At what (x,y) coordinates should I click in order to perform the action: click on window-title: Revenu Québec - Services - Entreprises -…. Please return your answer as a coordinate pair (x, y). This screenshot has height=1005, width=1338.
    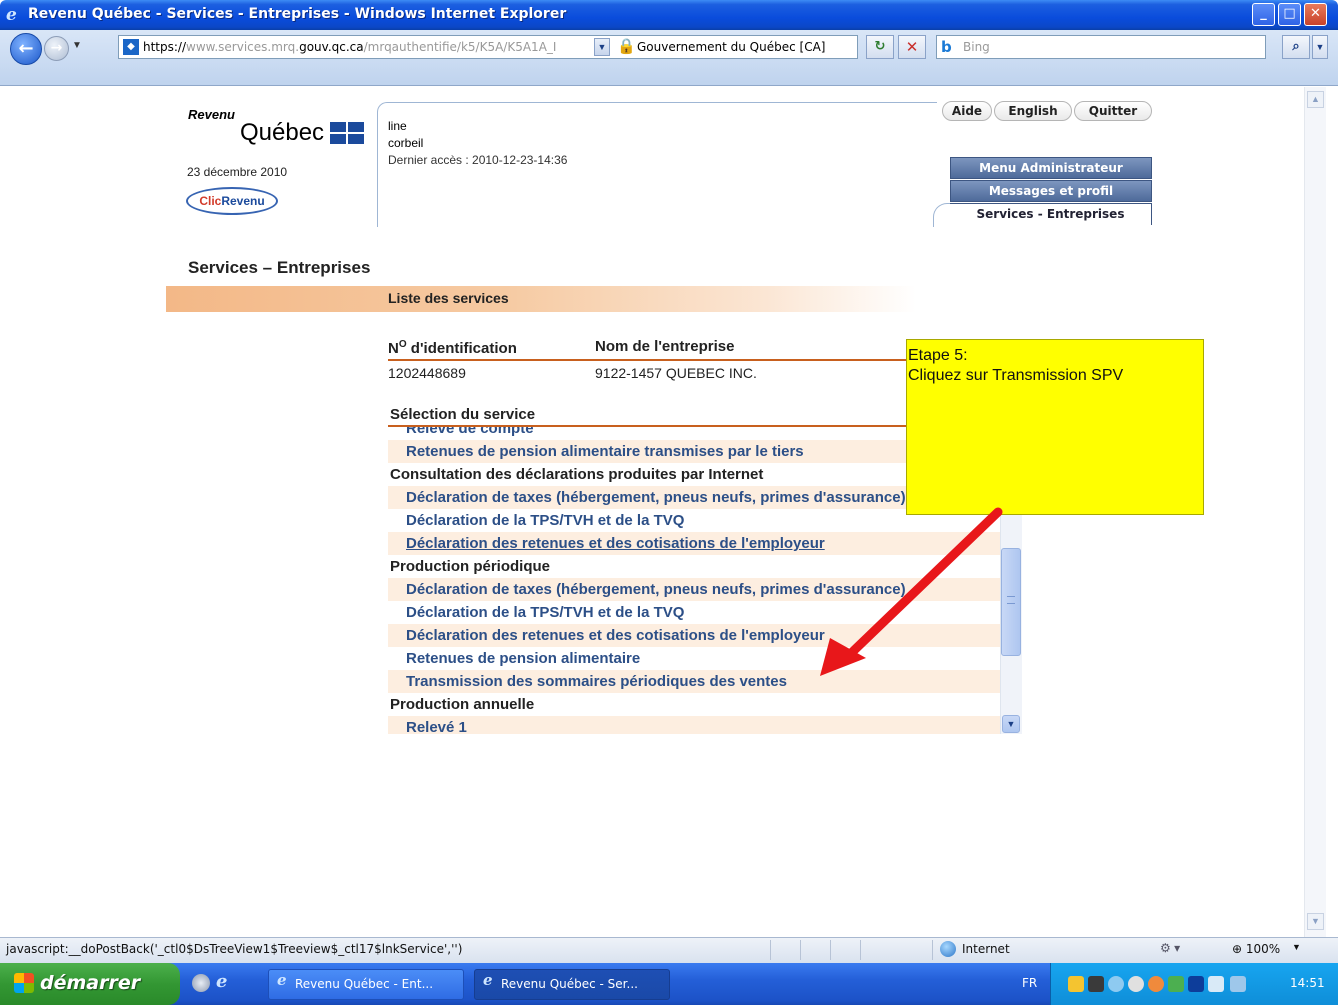
    Looking at the image, I should click on (297, 14).